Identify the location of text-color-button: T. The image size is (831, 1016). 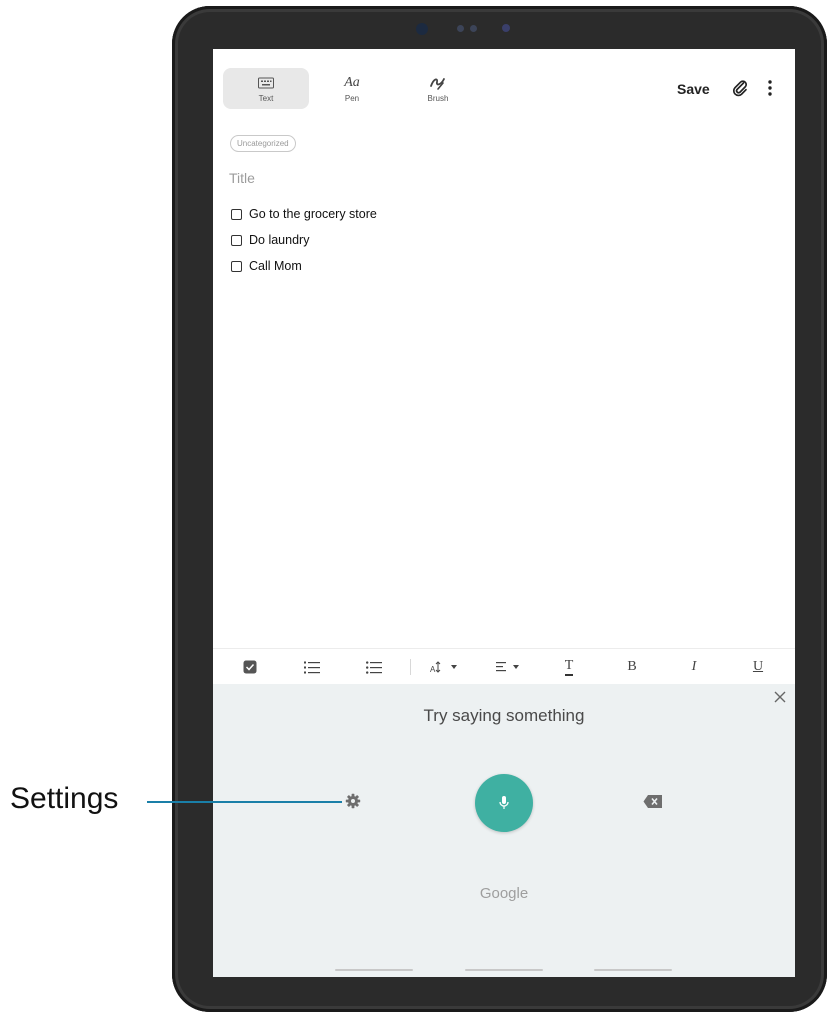
(569, 667).